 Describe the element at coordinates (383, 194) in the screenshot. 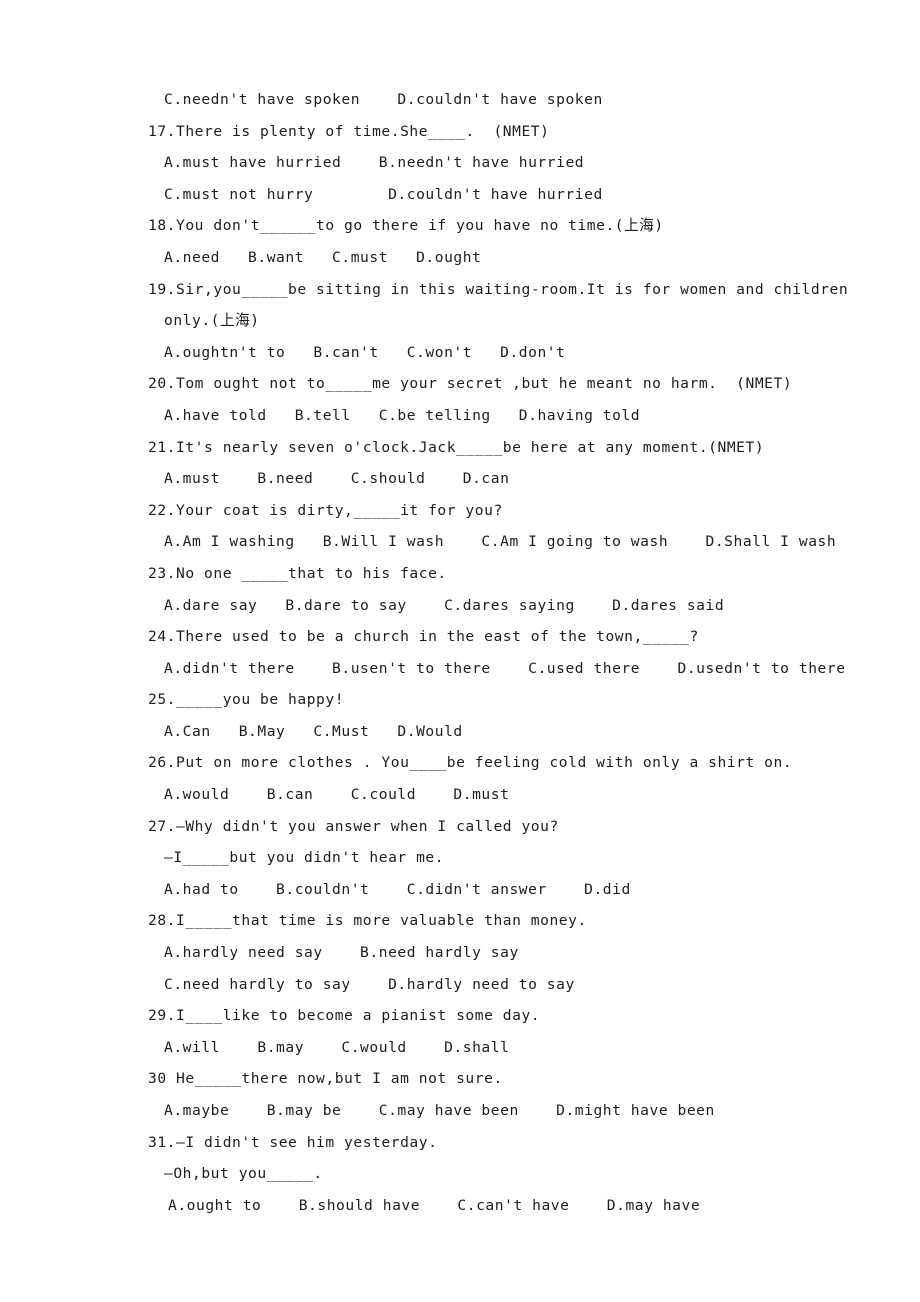

I see `answer-options-line: C.must not hurry D.couldn't have hurried` at that location.